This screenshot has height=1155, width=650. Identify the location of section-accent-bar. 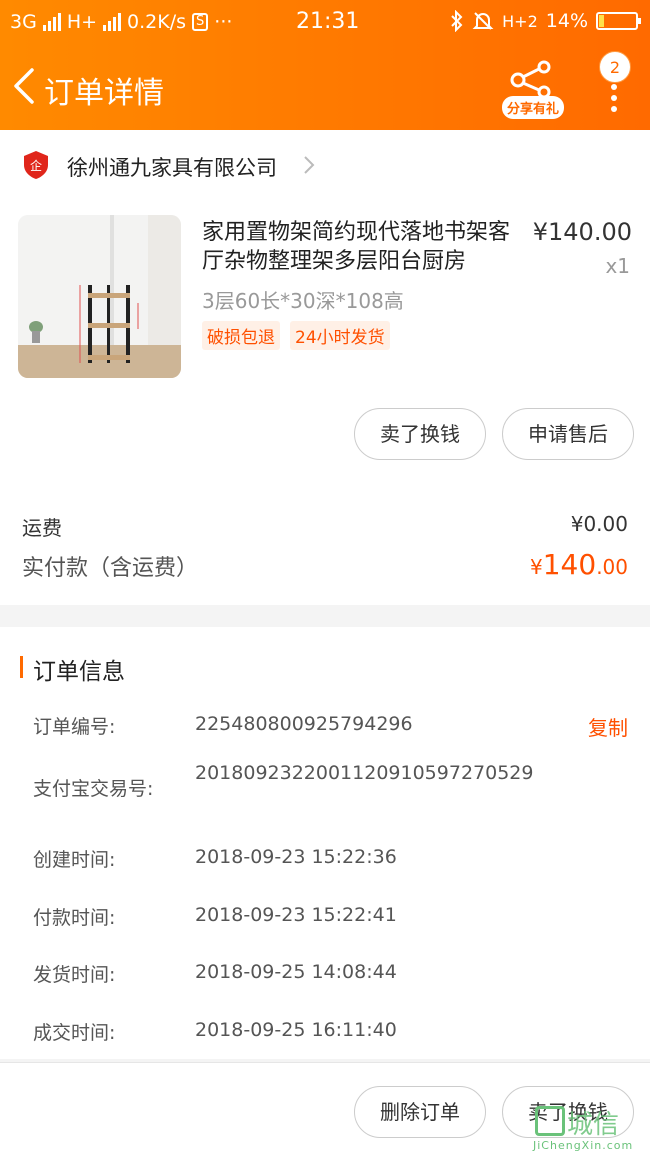
(21, 667).